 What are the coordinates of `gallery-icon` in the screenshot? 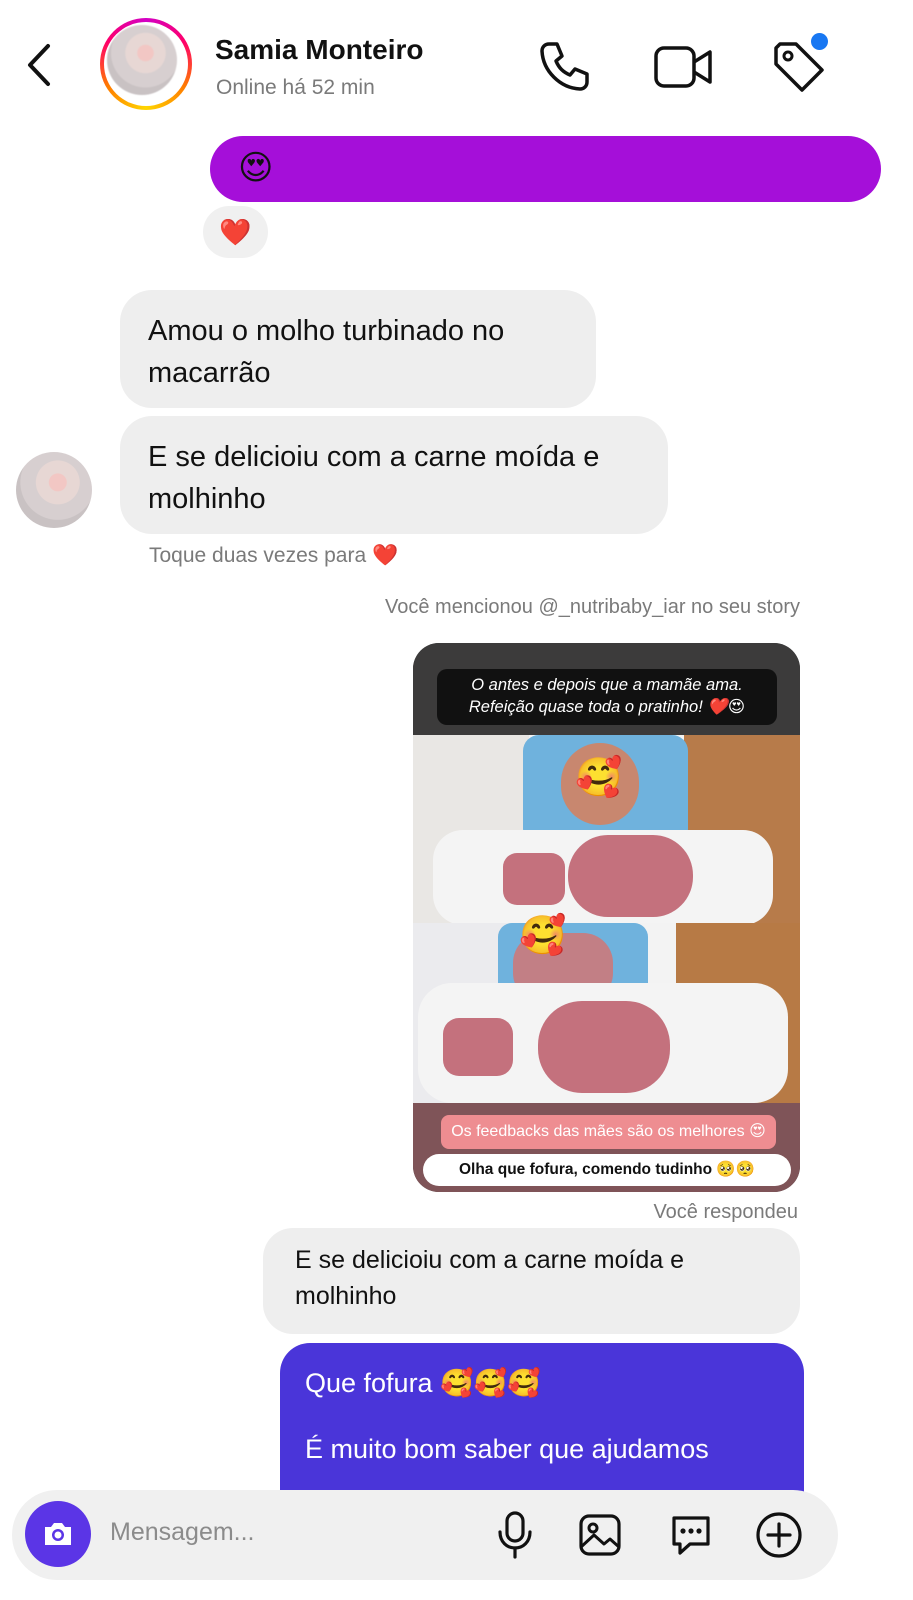 It's located at (600, 1535).